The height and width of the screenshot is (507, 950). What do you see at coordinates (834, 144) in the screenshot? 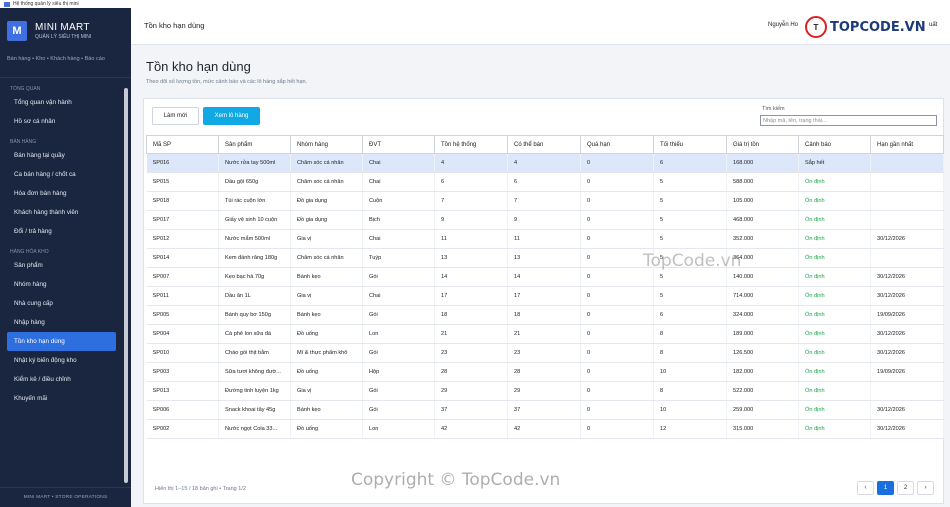
I see `column-header: Cảnh báo` at bounding box center [834, 144].